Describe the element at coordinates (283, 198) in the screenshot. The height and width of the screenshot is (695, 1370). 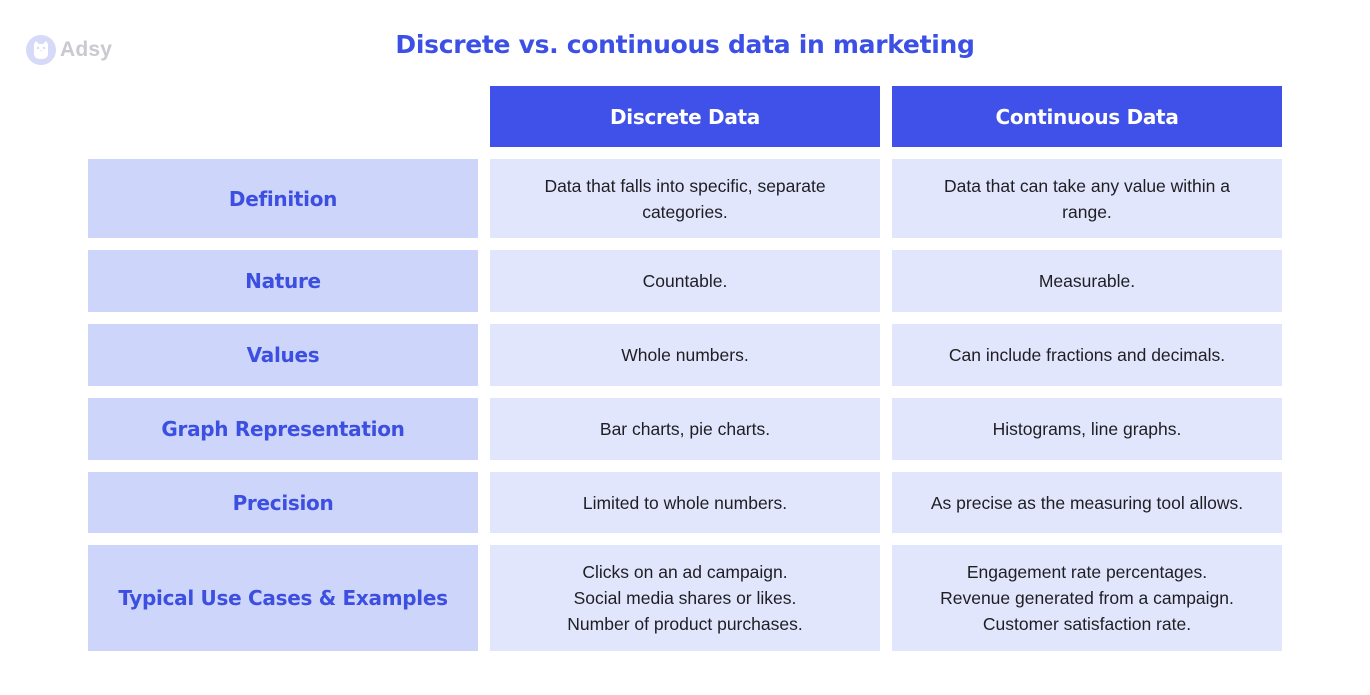
I see `row-label-definition: Definition` at that location.